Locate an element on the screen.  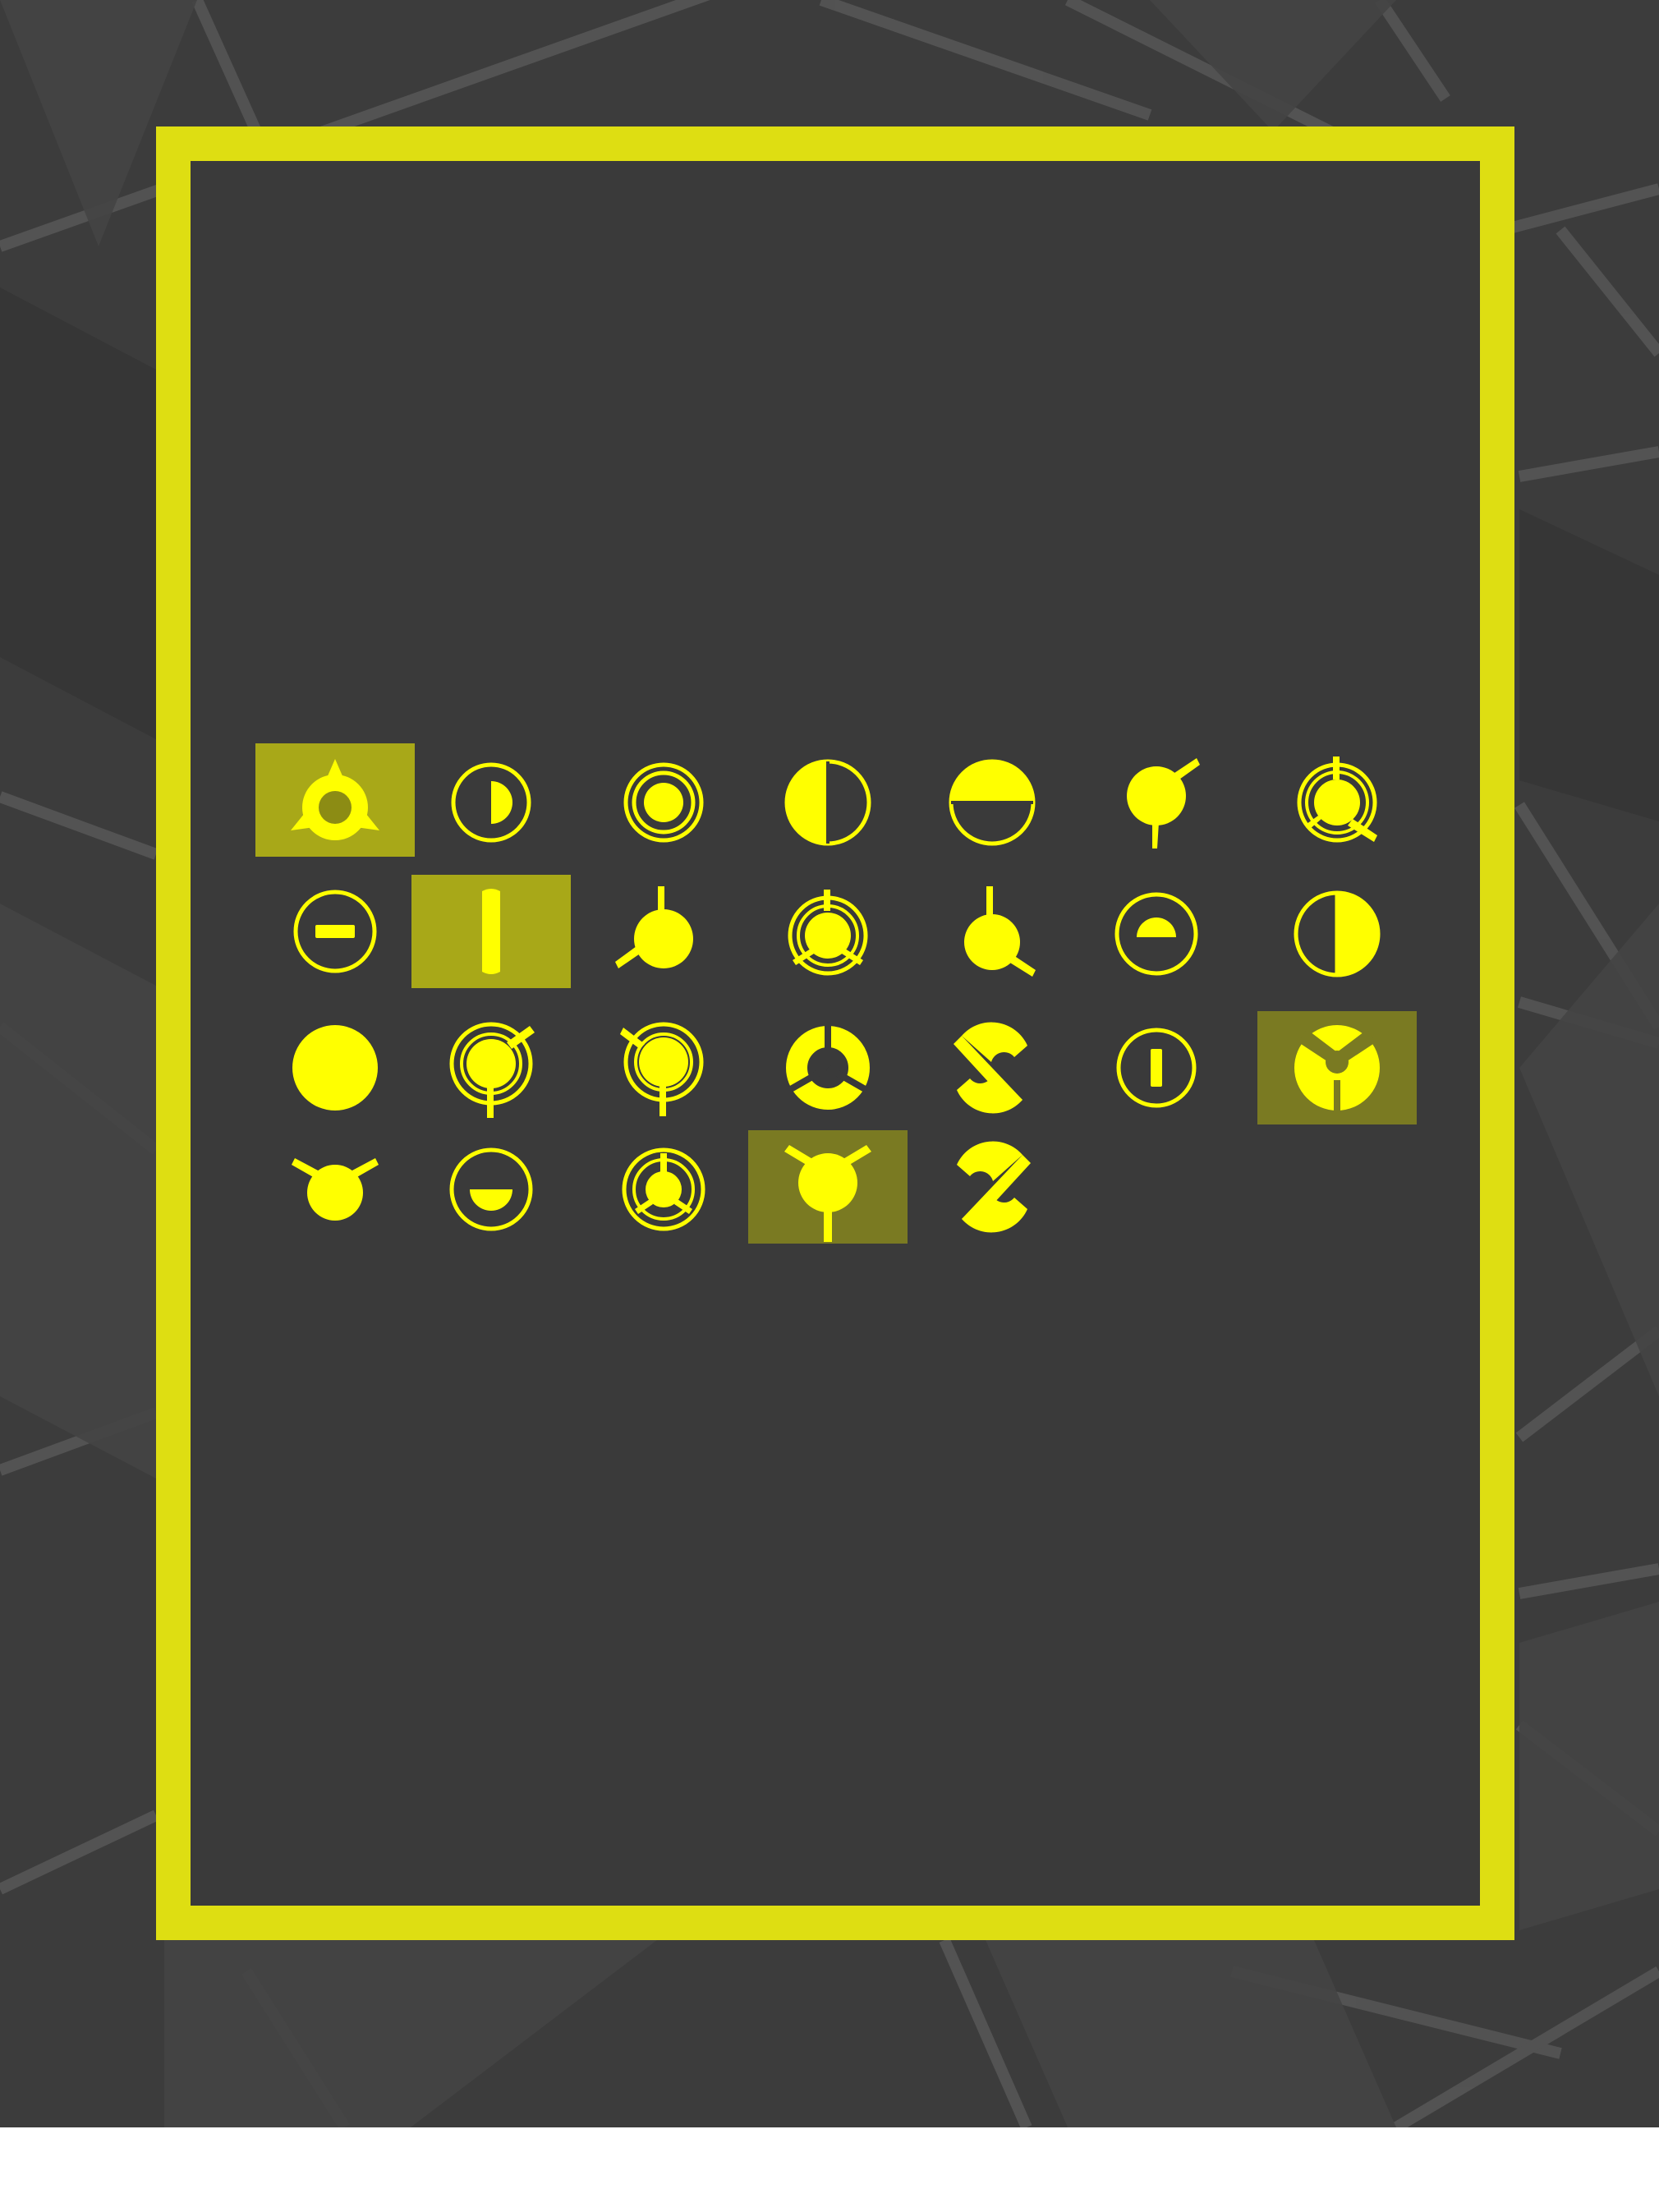
ring-dot-three-spokes-icon is located at coordinates (1337, 799).